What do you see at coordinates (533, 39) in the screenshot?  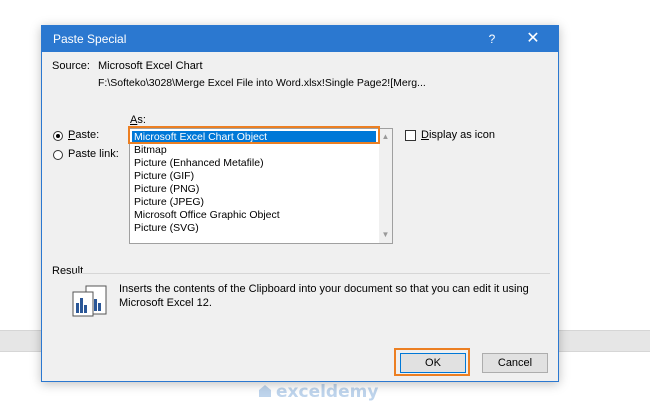 I see `close-button: ✕` at bounding box center [533, 39].